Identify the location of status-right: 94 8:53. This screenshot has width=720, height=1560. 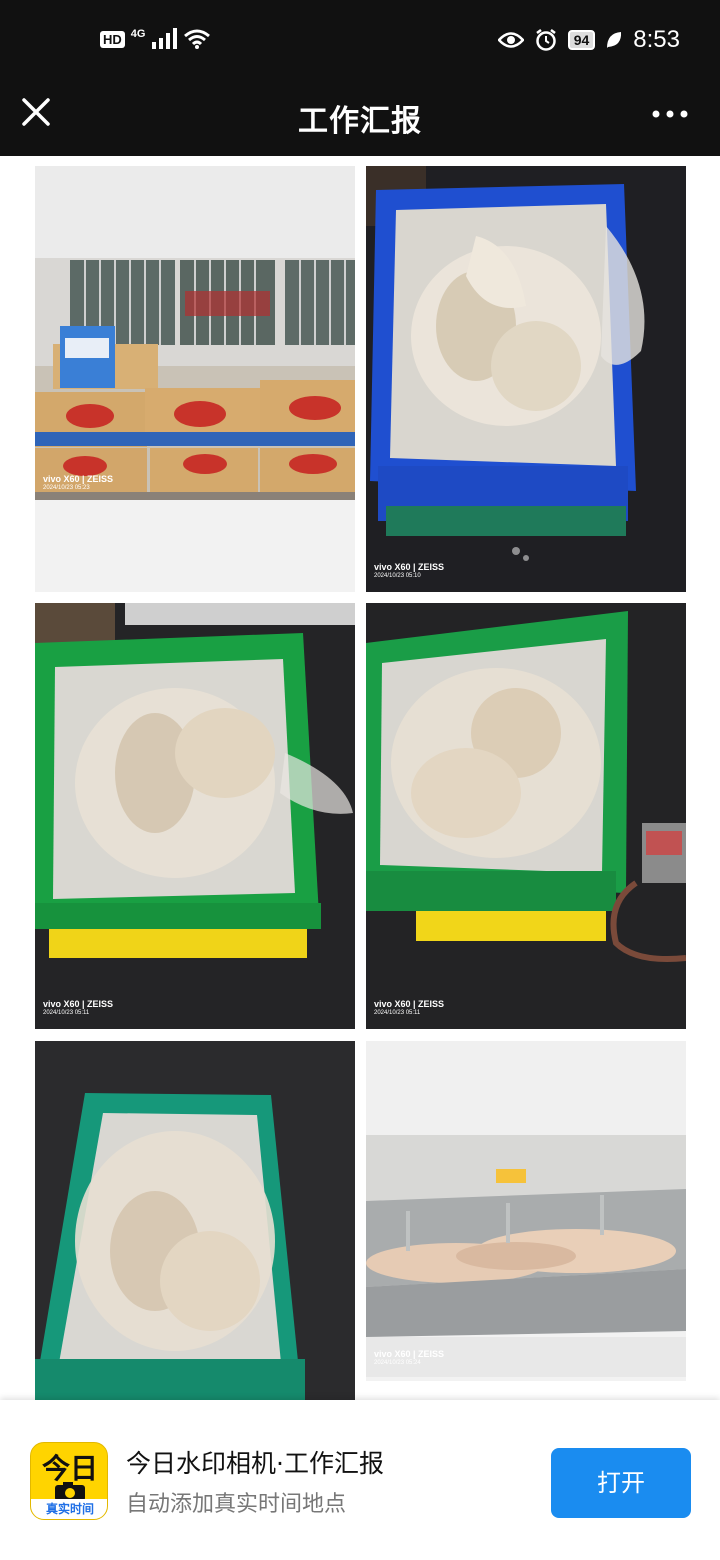
(588, 40).